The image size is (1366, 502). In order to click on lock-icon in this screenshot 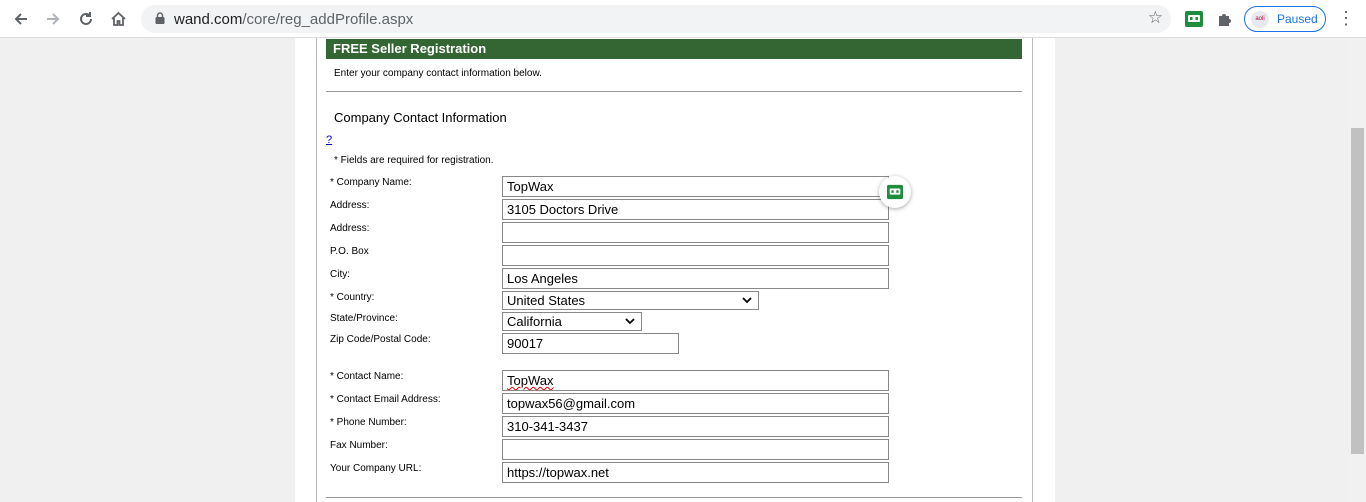, I will do `click(160, 18)`.